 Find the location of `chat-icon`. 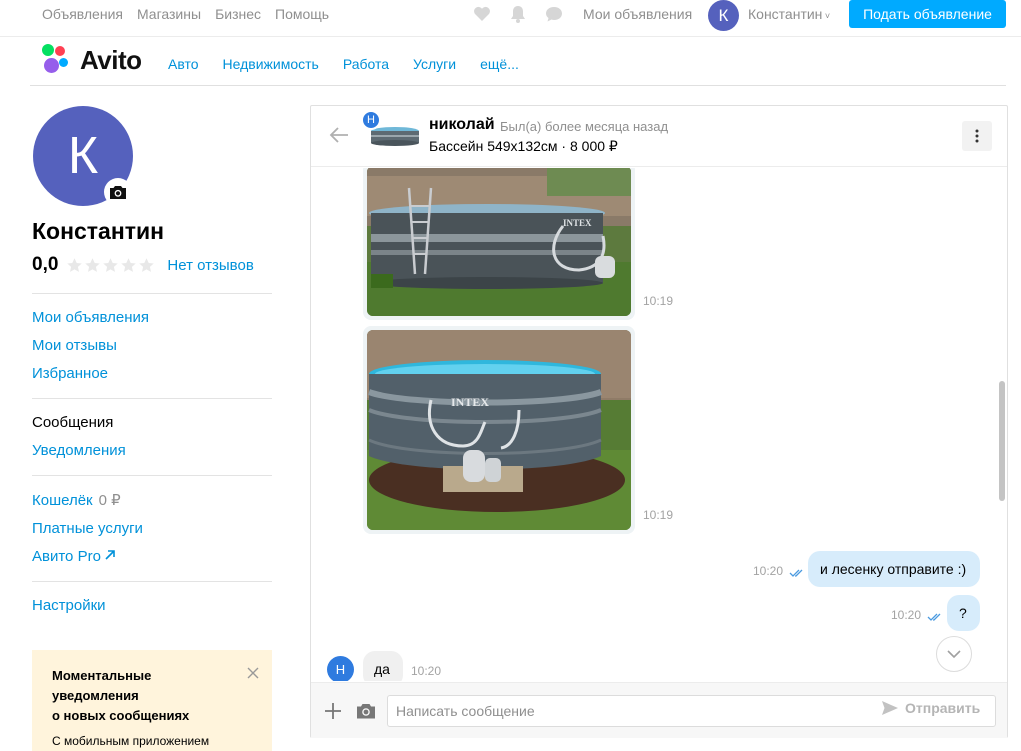

chat-icon is located at coordinates (554, 14).